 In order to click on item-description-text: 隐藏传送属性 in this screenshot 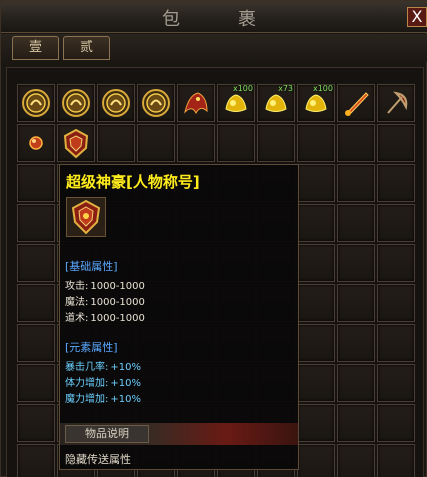, I will do `click(98, 459)`.